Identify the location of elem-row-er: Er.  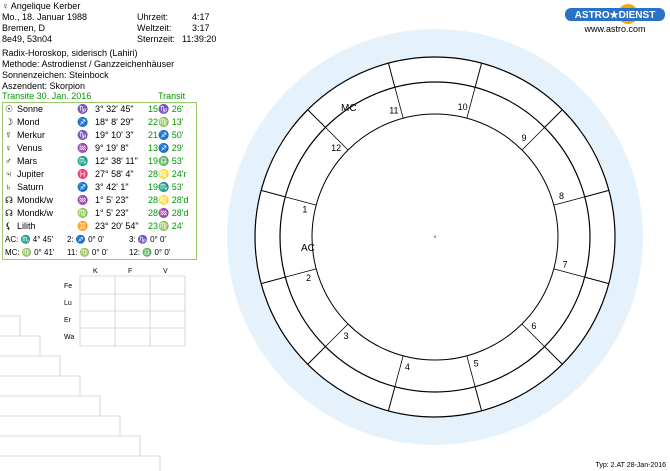
(68, 320).